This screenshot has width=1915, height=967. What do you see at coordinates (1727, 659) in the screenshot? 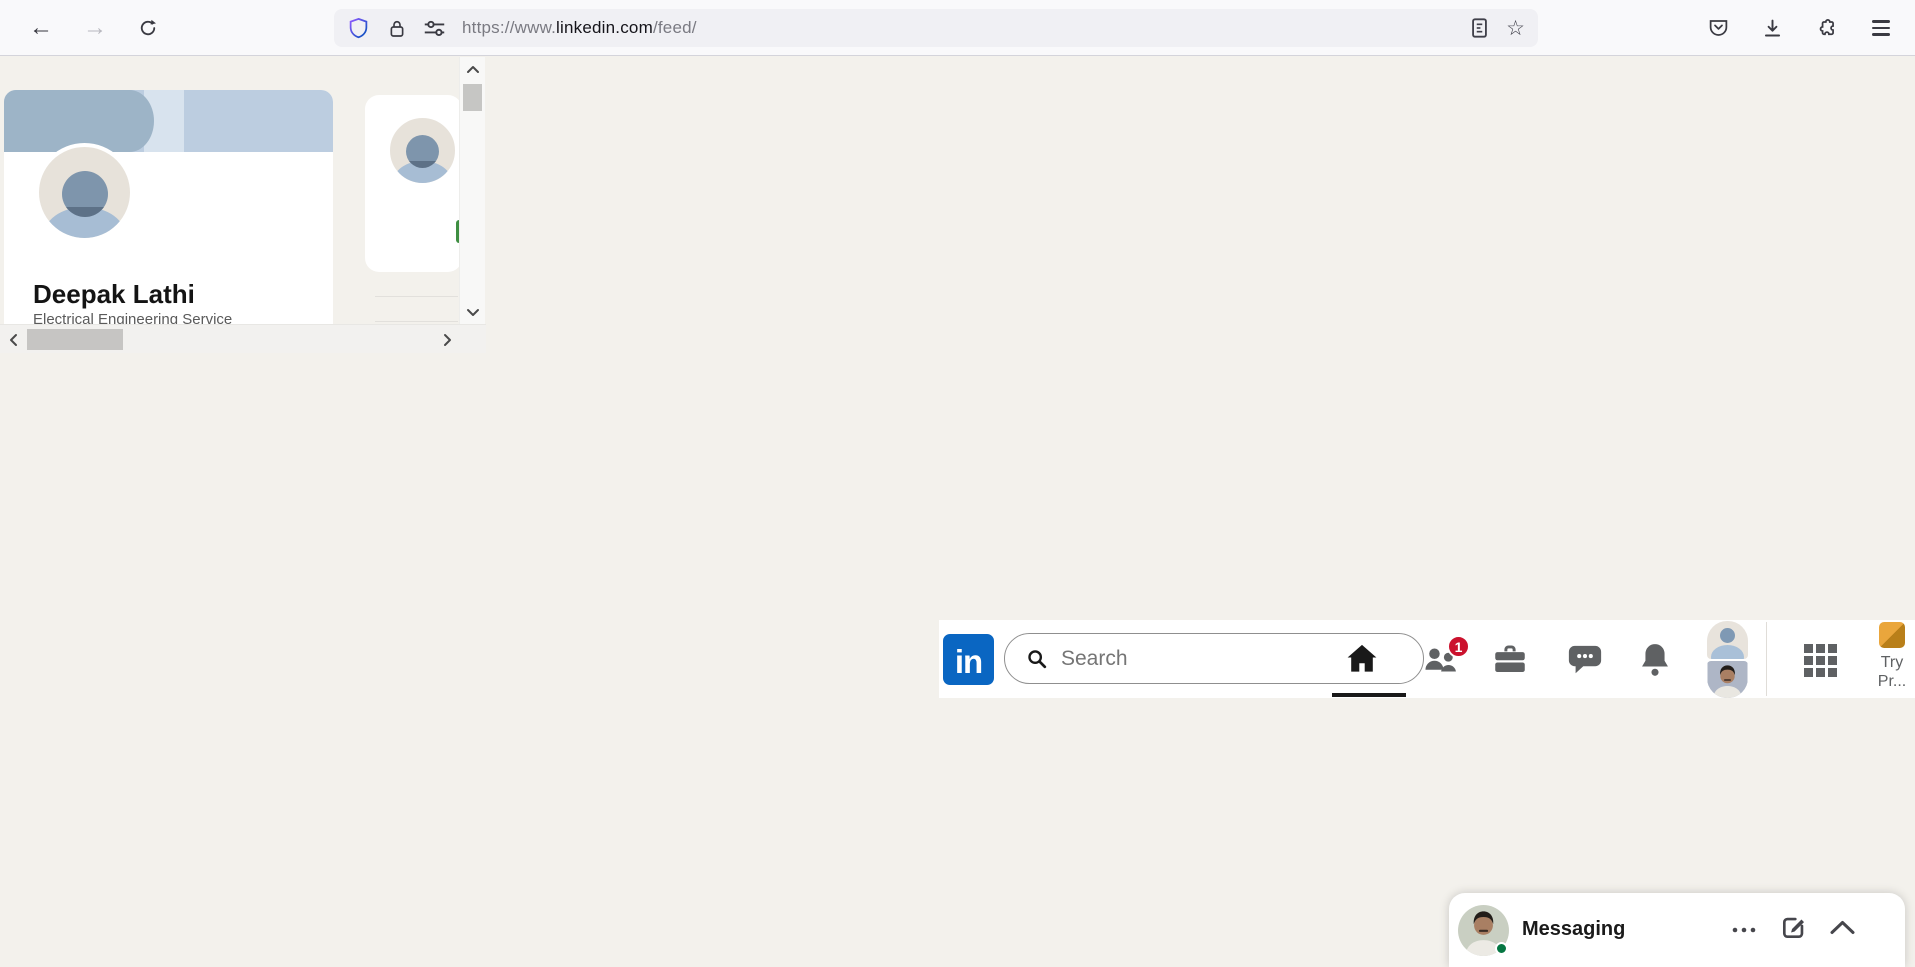
I see `nav-me-menu` at bounding box center [1727, 659].